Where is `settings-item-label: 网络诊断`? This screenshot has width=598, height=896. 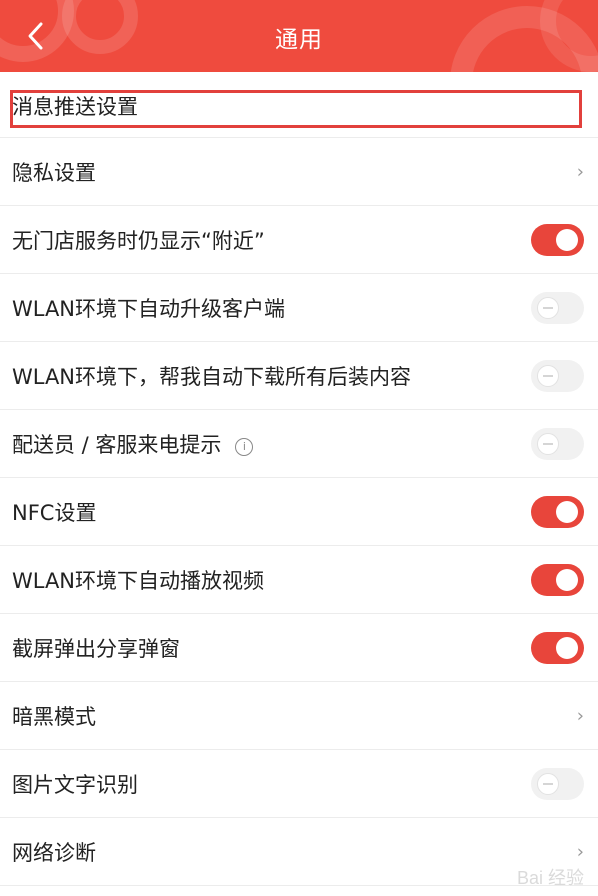 settings-item-label: 网络诊断 is located at coordinates (54, 852).